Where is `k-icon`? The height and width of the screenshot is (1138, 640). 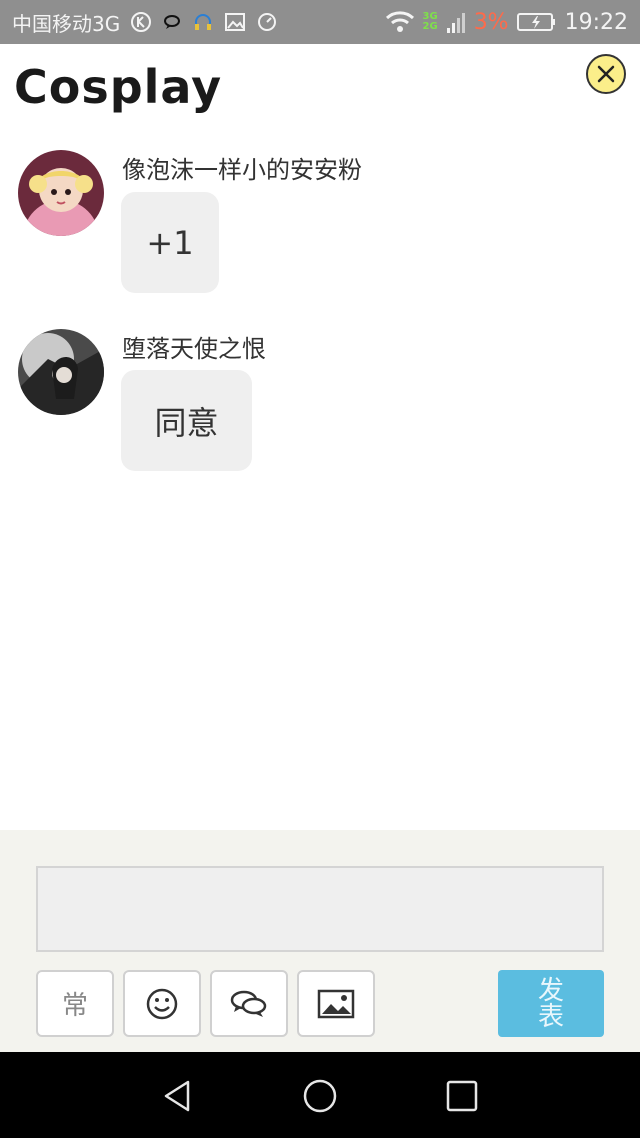
k-icon is located at coordinates (141, 22).